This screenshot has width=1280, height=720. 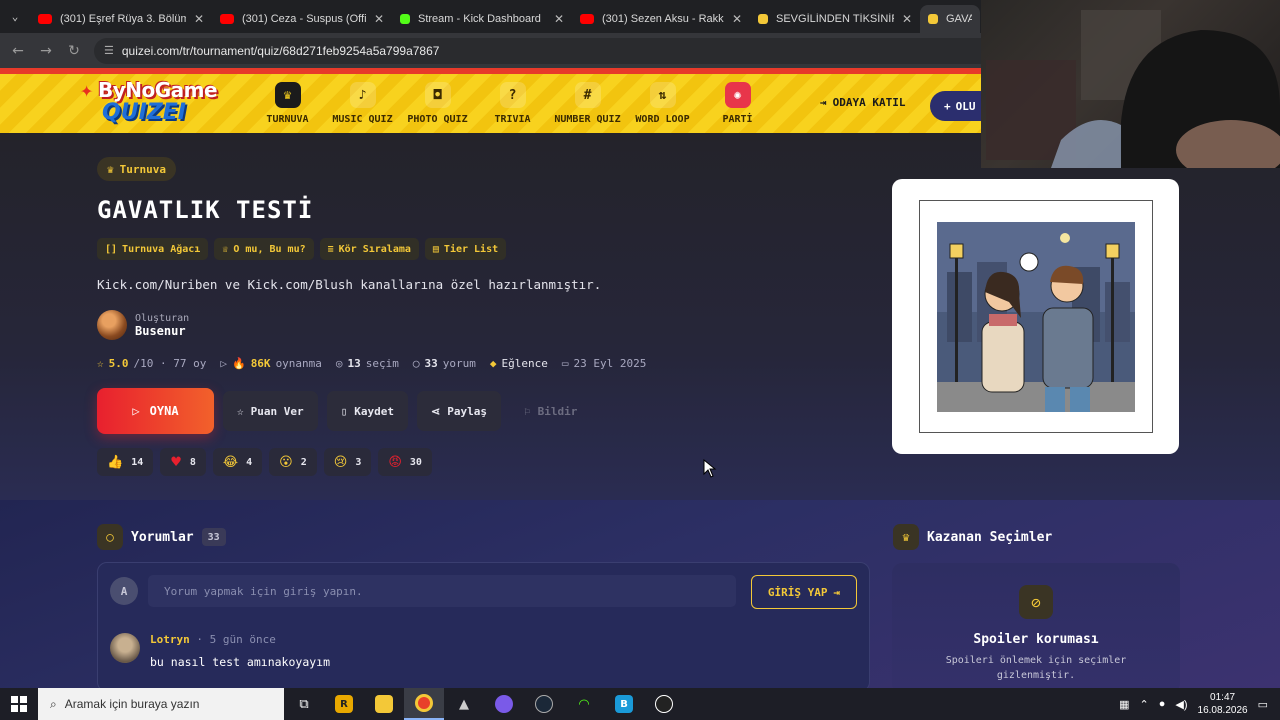 What do you see at coordinates (362, 95) in the screenshot?
I see `music-icon: ♪` at bounding box center [362, 95].